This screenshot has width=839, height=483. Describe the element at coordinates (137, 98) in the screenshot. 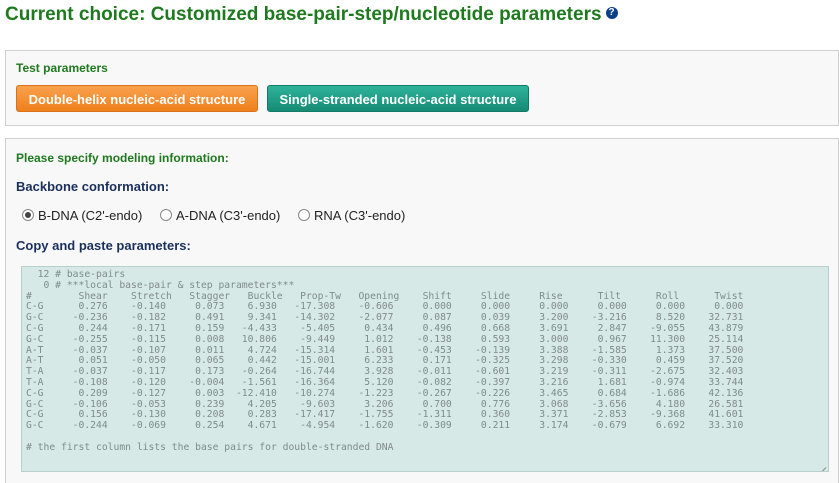

I see `double-helix-button: Double-helix nucleic-acid structure` at that location.